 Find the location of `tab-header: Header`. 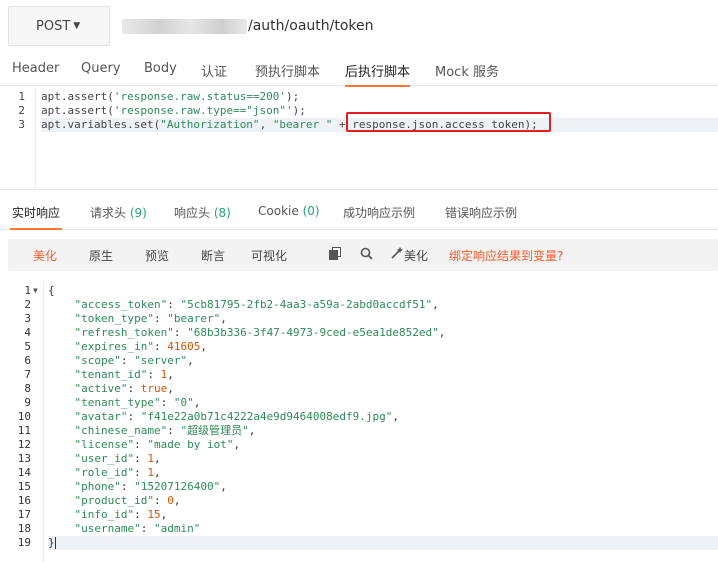

tab-header: Header is located at coordinates (35, 68).